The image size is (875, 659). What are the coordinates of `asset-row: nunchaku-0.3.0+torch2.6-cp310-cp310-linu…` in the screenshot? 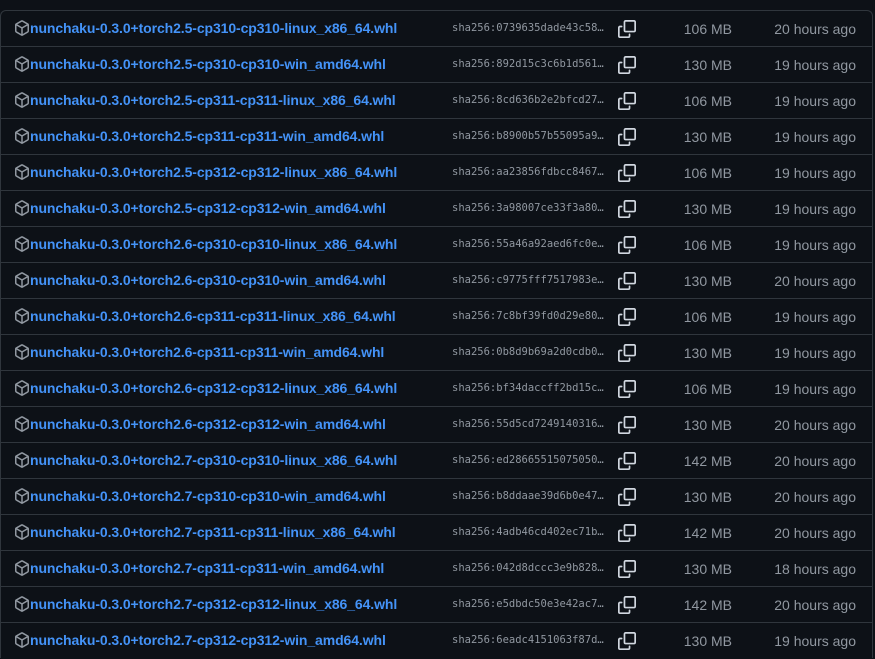 It's located at (436, 244).